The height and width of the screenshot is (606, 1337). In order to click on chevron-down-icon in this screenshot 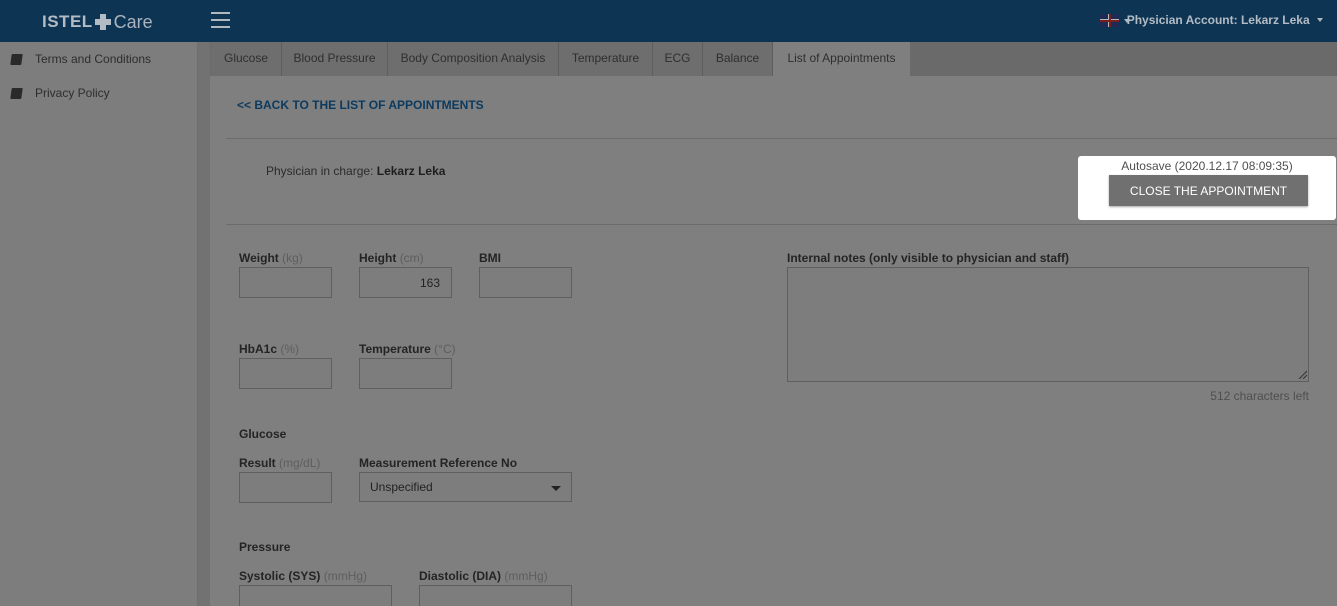, I will do `click(556, 488)`.